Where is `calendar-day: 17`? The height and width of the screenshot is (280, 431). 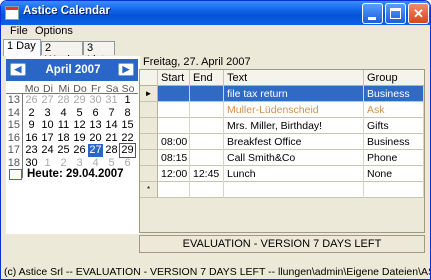
calendar-day: 17 is located at coordinates (47, 138).